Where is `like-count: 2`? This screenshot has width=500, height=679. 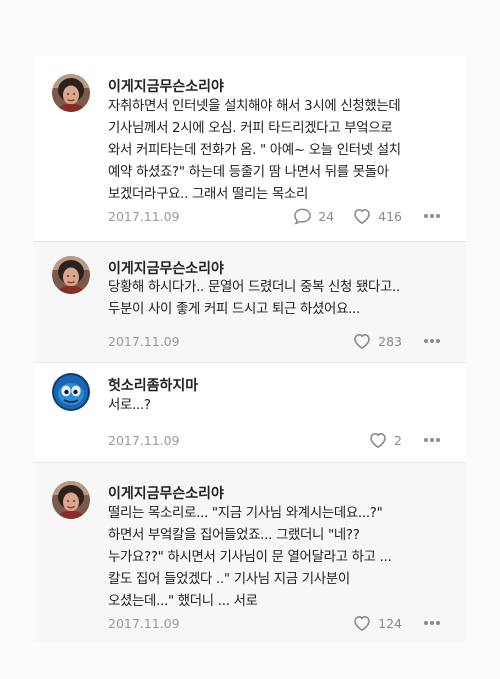 like-count: 2 is located at coordinates (398, 440).